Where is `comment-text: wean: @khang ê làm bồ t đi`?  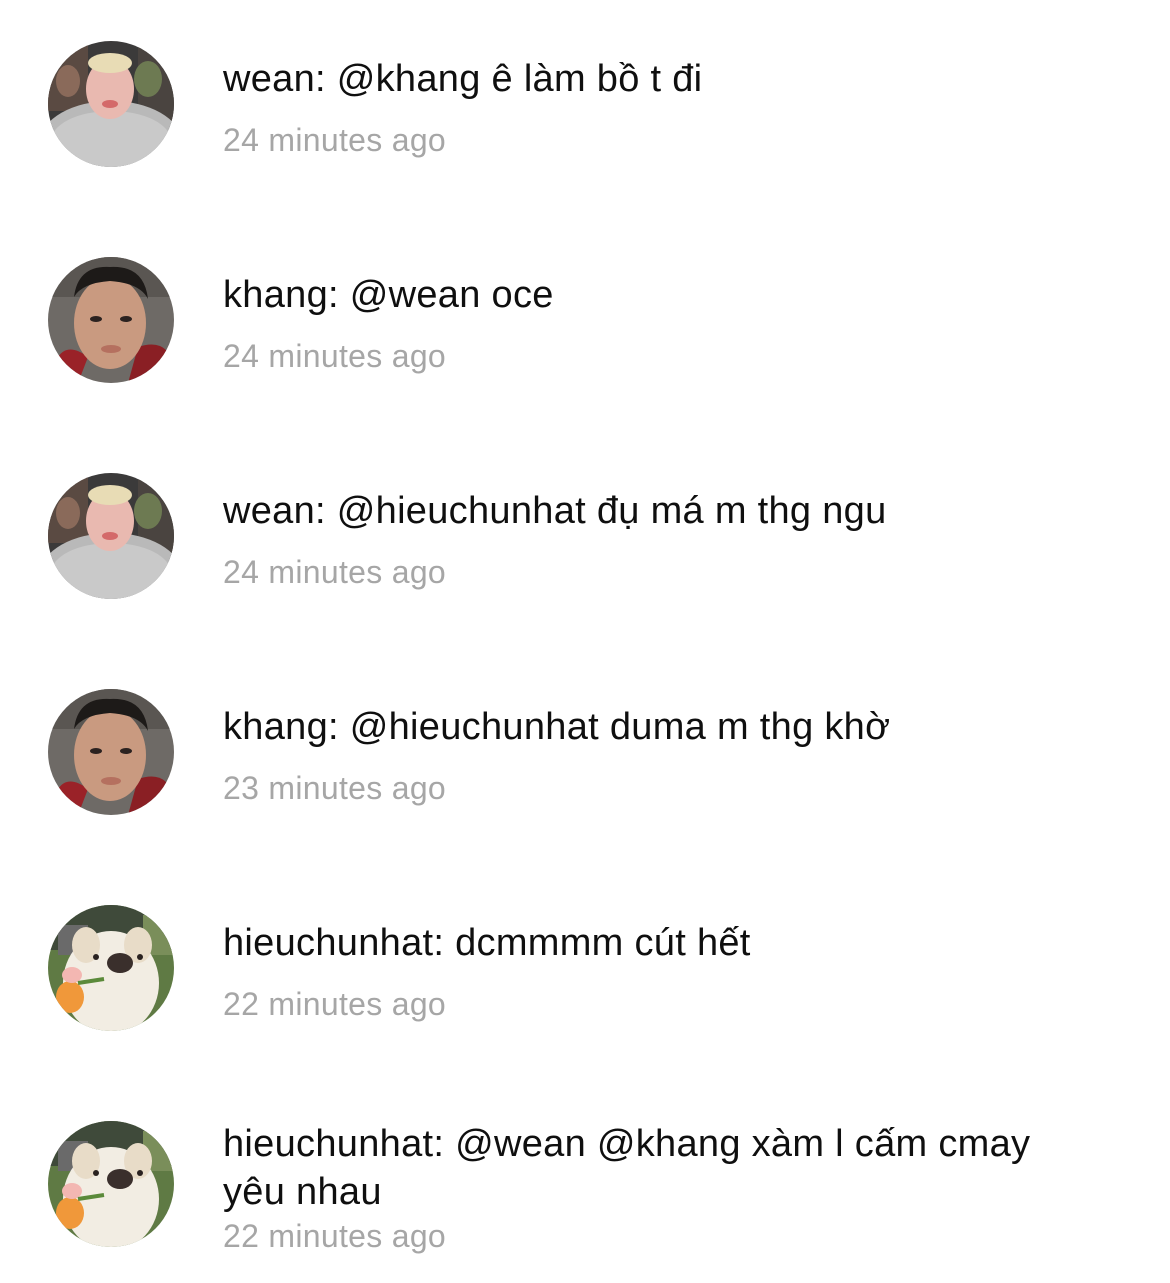
comment-text: wean: @khang ê làm bồ t đi is located at coordinates (463, 79).